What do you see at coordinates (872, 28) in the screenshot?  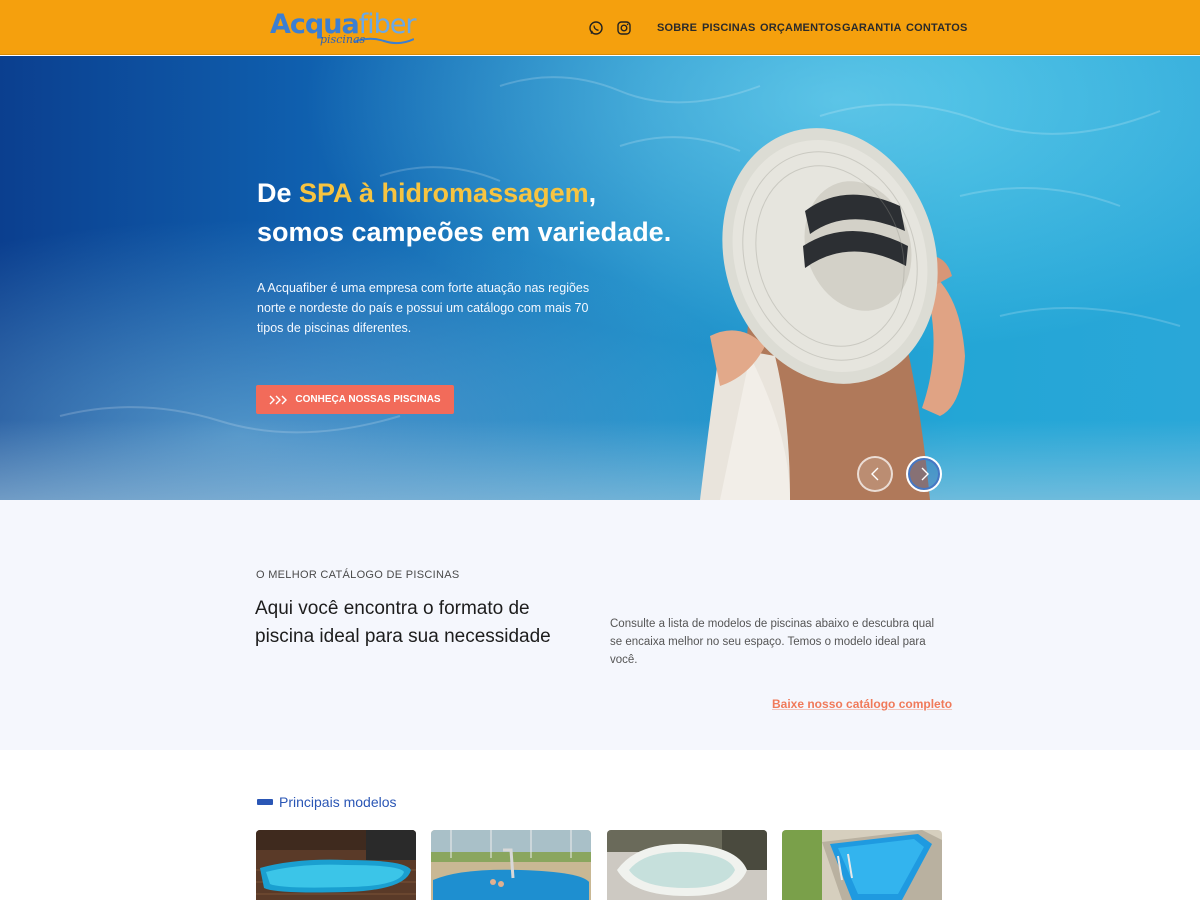 I see `nav-garantia: GARANTIA` at bounding box center [872, 28].